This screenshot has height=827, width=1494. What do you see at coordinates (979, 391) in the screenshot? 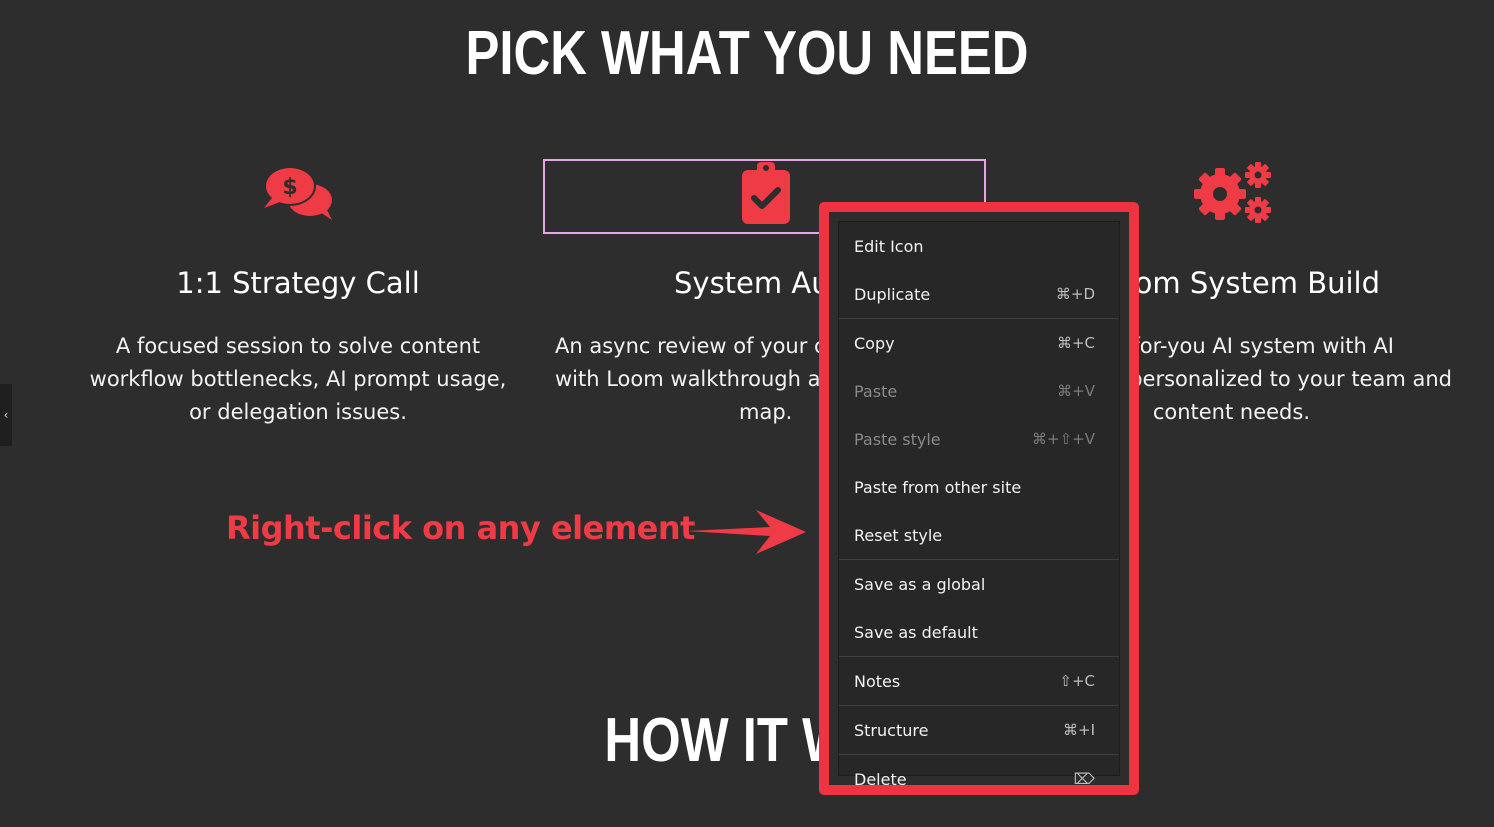
I see `menu-item-paste: Paste ⌘+V` at bounding box center [979, 391].